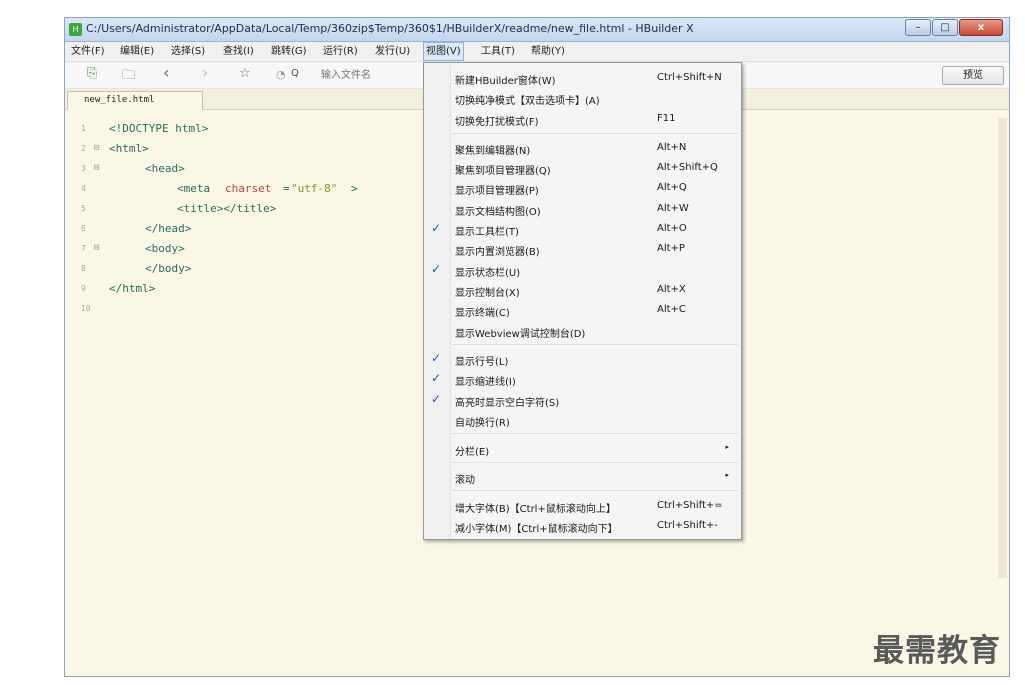 Image resolution: width=1025 pixels, height=685 pixels. What do you see at coordinates (582, 400) in the screenshot?
I see `menu-item-show-whitespace: ✓ 高亮时显示空白字符(S)` at bounding box center [582, 400].